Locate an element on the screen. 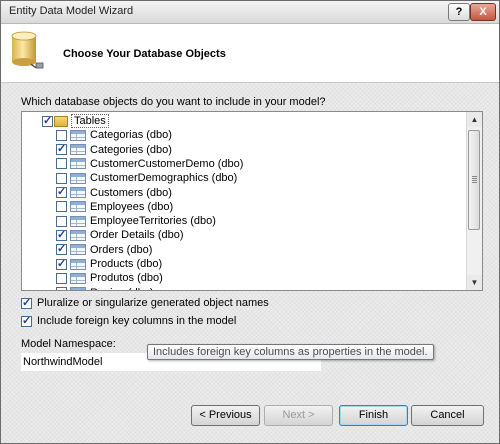  page-heading: Choose Your Database Objects is located at coordinates (144, 54).